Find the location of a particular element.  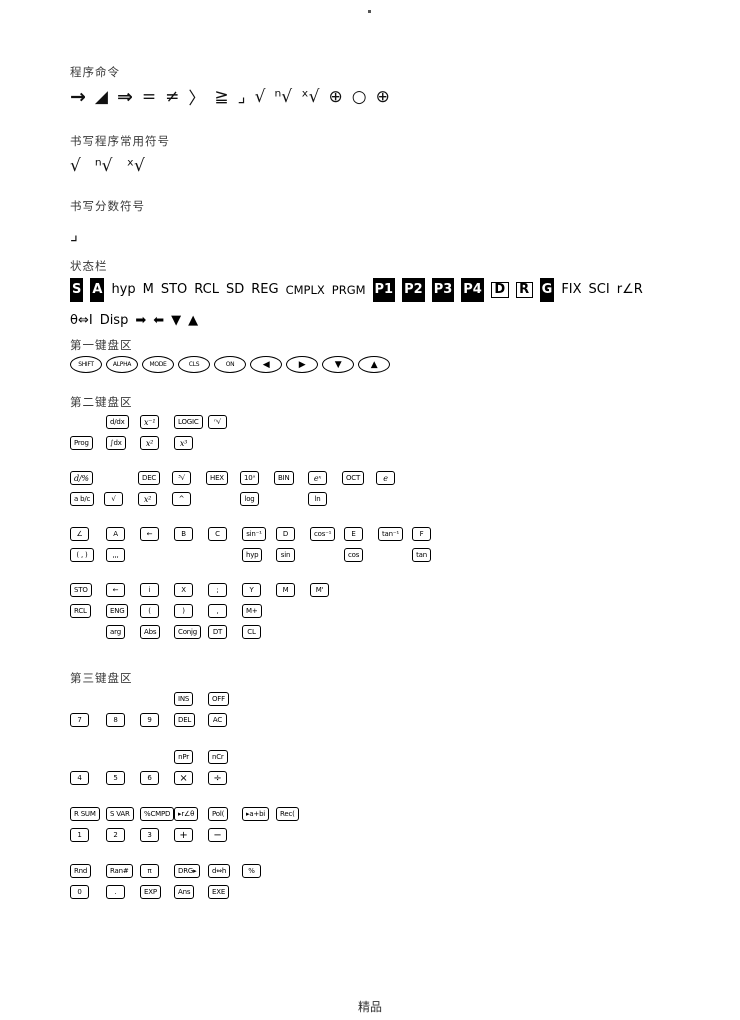

calculator-key: ENG is located at coordinates (117, 611).